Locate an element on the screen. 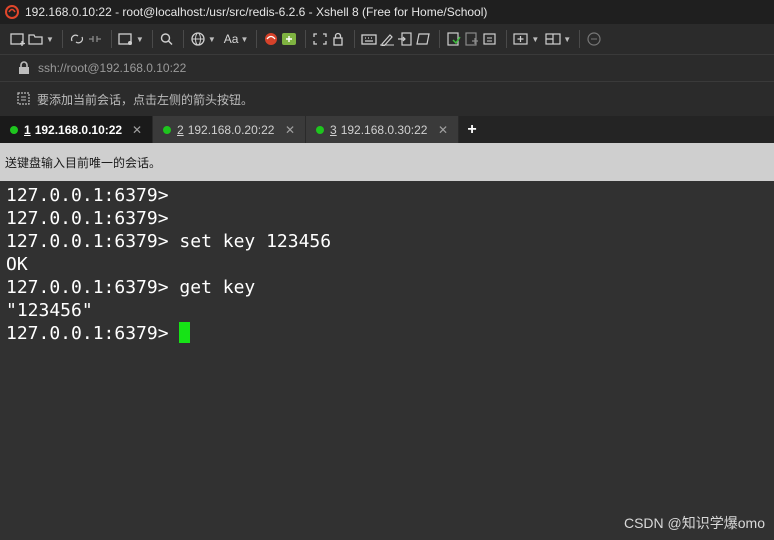 Image resolution: width=774 pixels, height=540 pixels. new-window-button: ▼ is located at coordinates (131, 39).